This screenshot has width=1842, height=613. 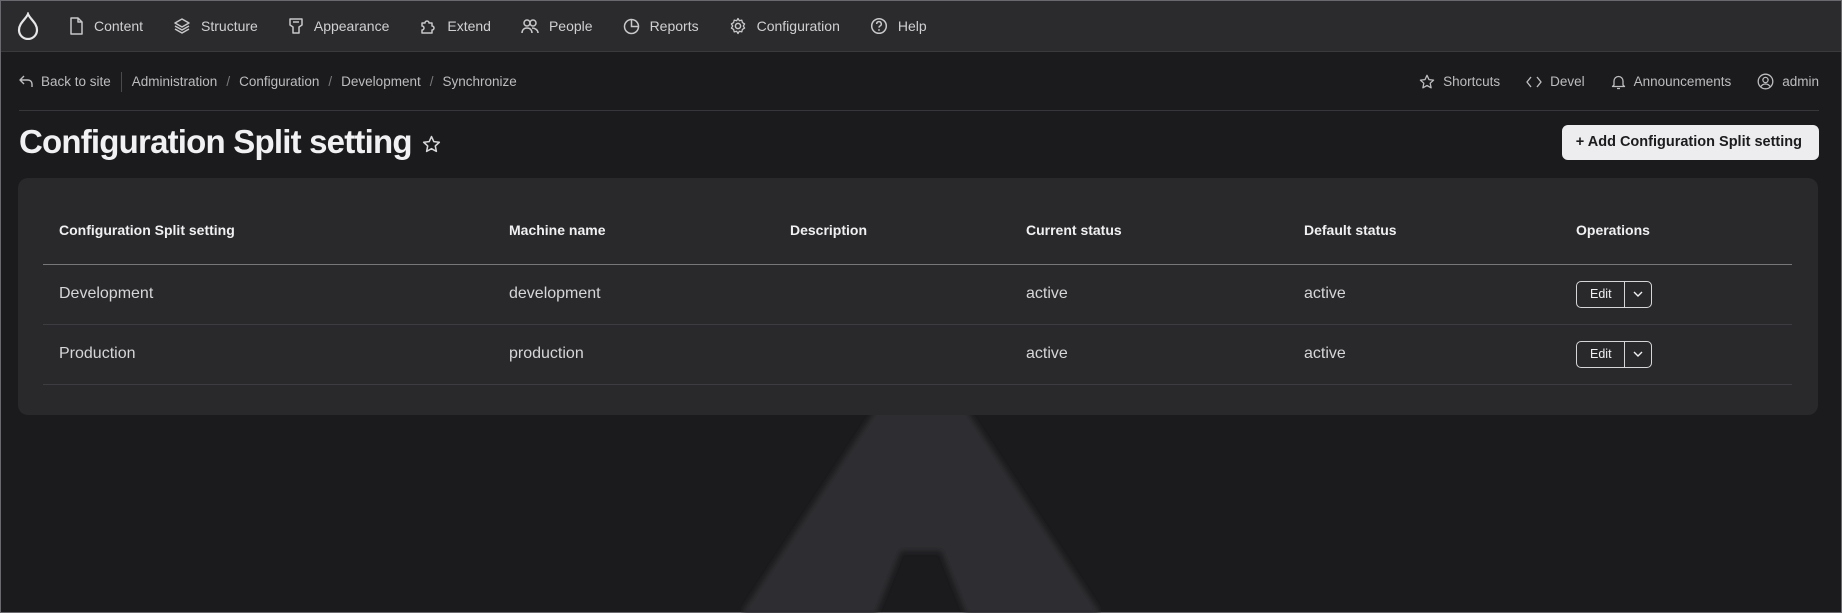 I want to click on toolbar-item-people: People, so click(x=558, y=26).